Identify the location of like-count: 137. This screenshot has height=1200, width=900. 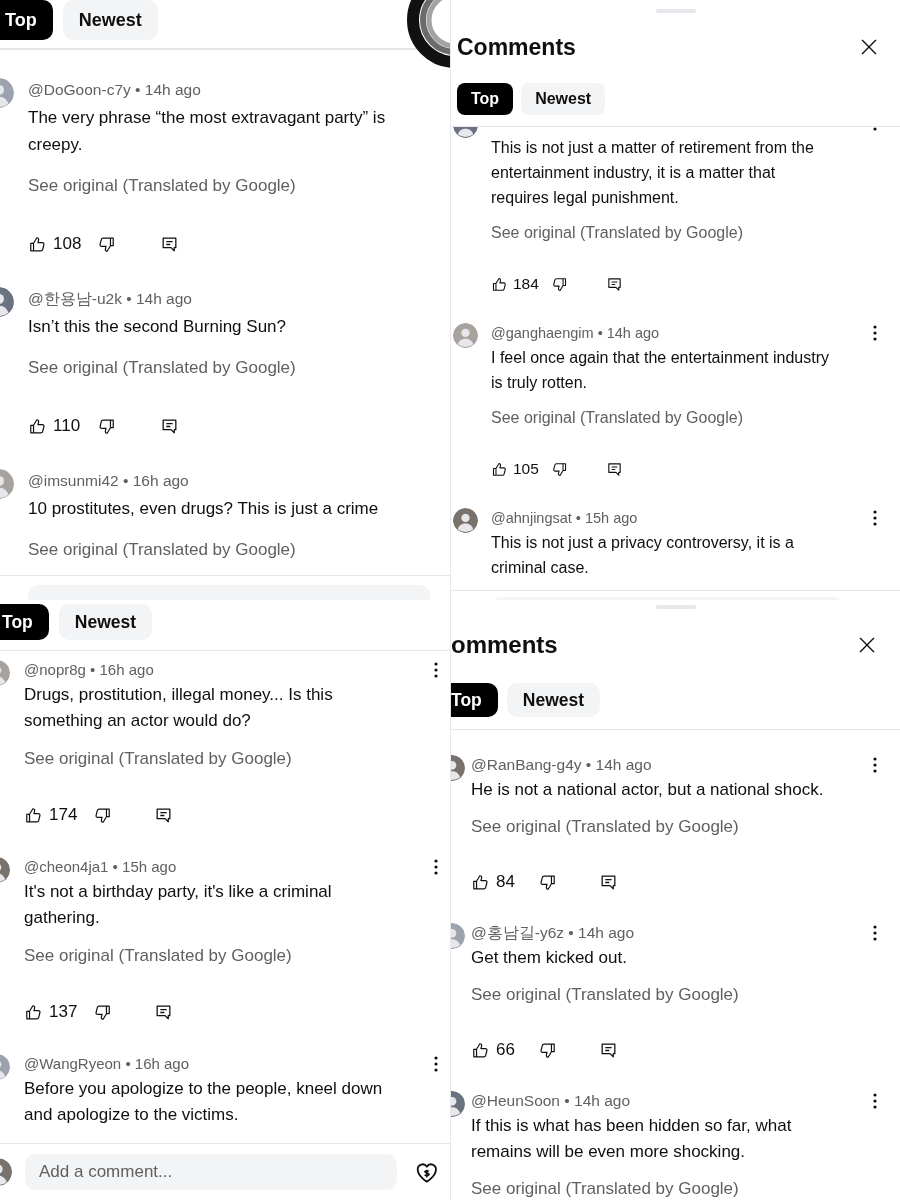
(64, 1012).